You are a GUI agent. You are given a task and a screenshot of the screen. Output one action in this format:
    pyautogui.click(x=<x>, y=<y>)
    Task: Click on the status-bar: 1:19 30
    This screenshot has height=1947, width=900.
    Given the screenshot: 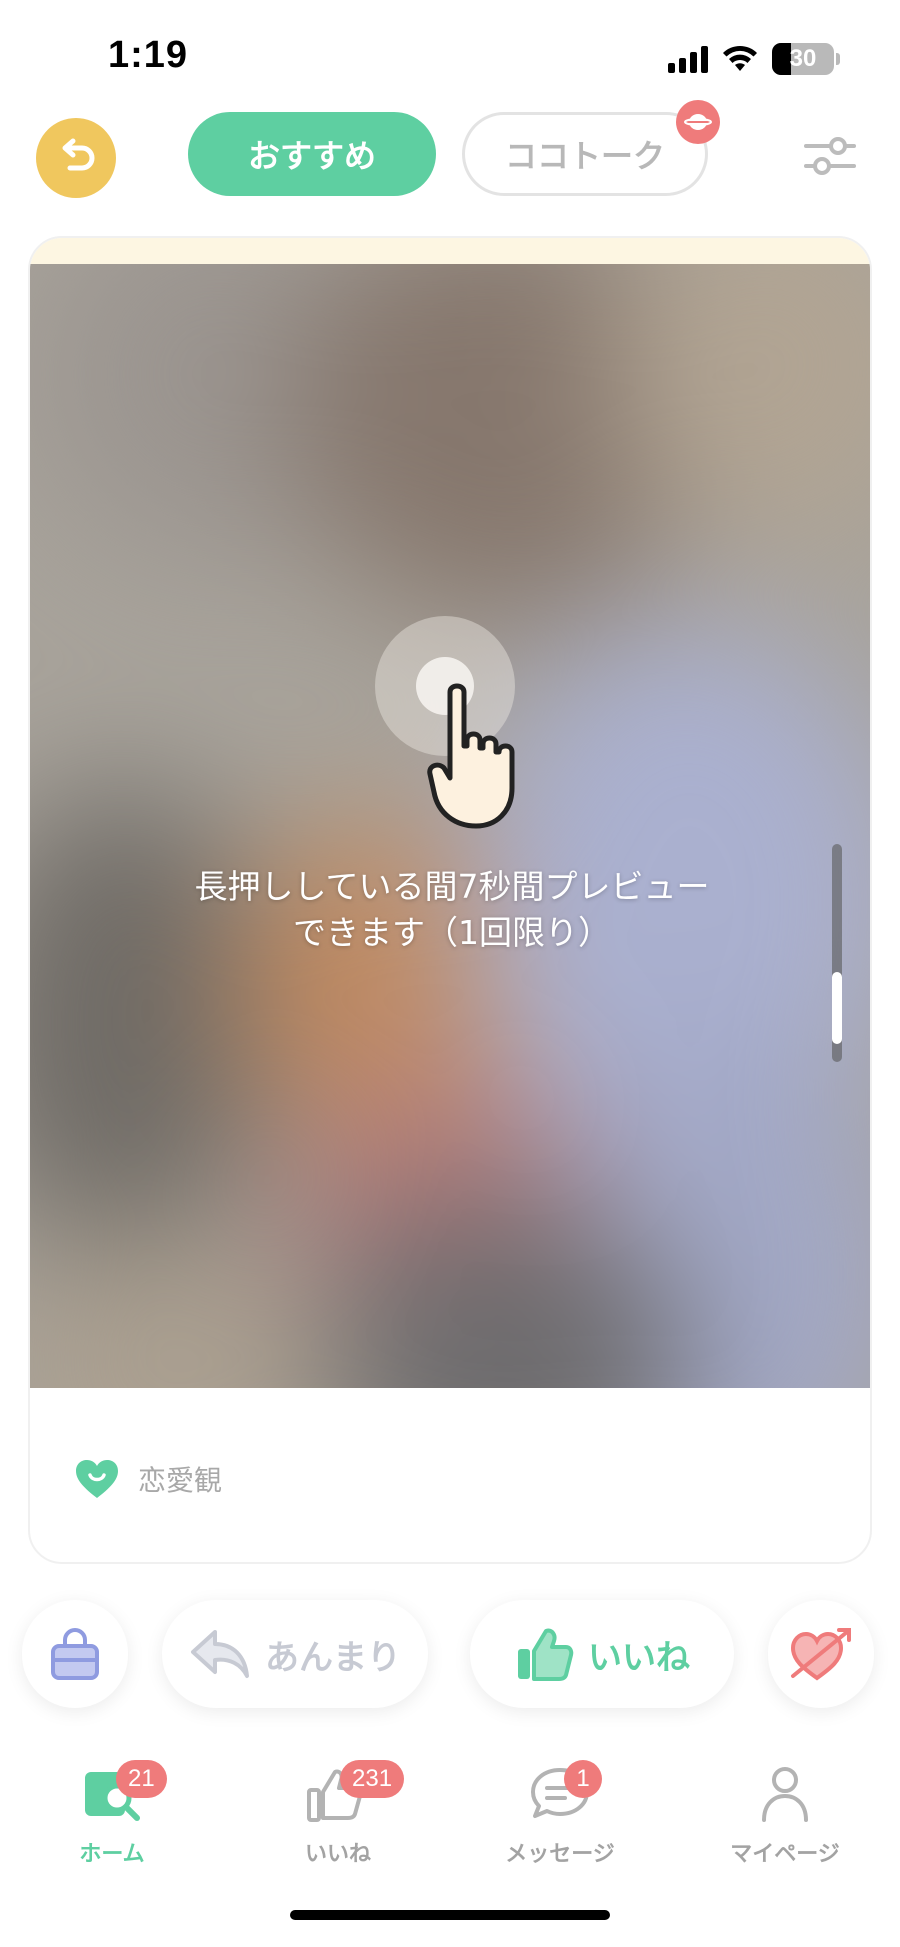 What is the action you would take?
    pyautogui.click(x=450, y=55)
    